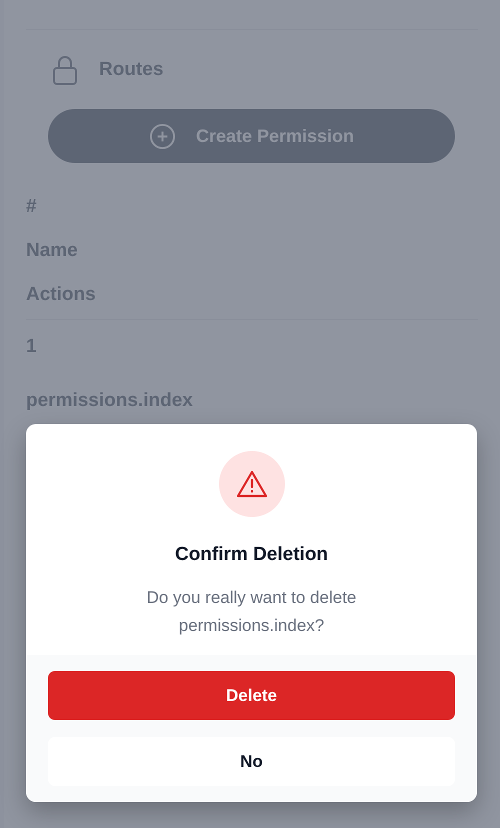  I want to click on column-header: #, so click(32, 207).